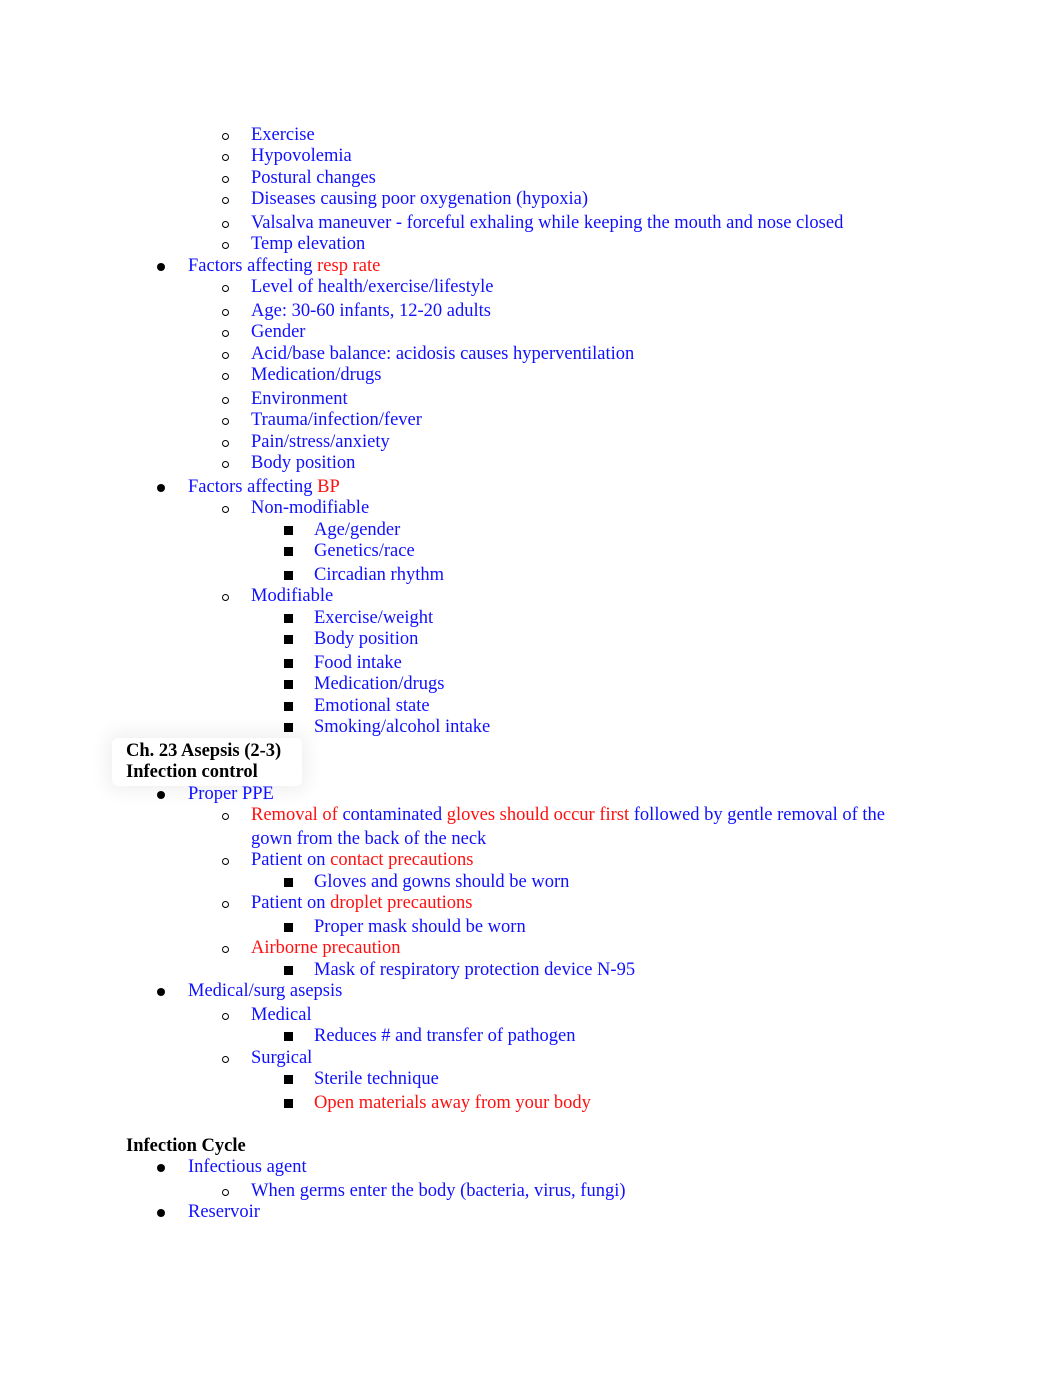  Describe the element at coordinates (349, 266) in the screenshot. I see `highlighted-text: resp rate` at that location.